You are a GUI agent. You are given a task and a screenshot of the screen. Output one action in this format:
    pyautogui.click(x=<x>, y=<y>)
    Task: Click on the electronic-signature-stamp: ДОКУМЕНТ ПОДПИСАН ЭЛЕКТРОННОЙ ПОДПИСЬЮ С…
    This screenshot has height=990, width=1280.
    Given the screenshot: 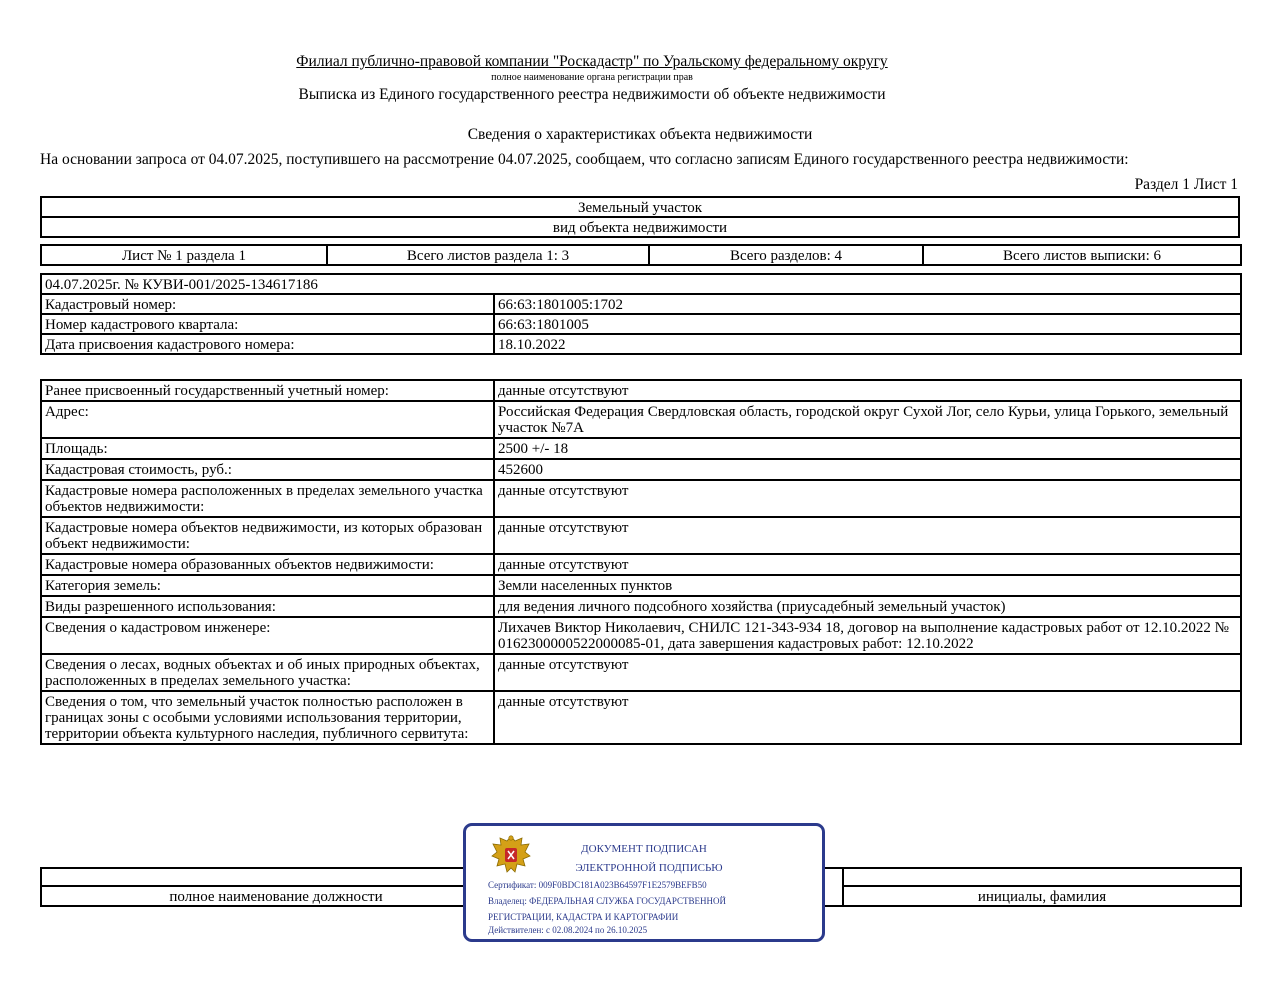 What is the action you would take?
    pyautogui.click(x=644, y=882)
    